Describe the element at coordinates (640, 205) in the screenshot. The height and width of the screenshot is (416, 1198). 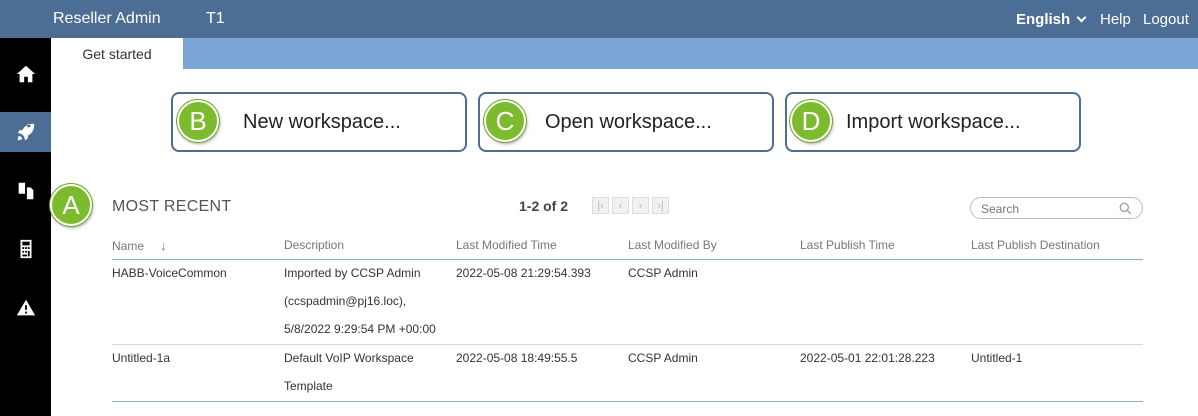
I see `next-page-icon: ›` at that location.